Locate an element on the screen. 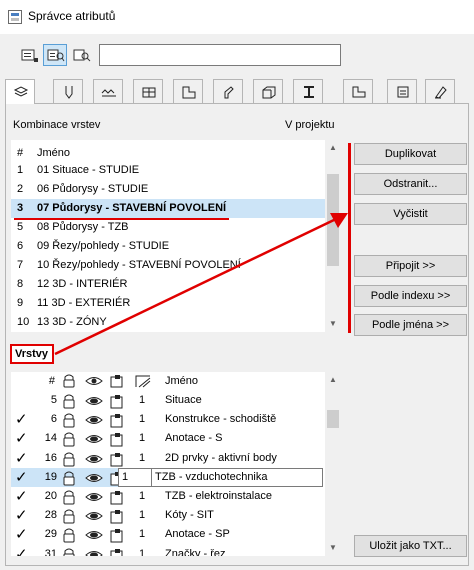 The height and width of the screenshot is (570, 474). layer-name: Anotace - S is located at coordinates (194, 438).